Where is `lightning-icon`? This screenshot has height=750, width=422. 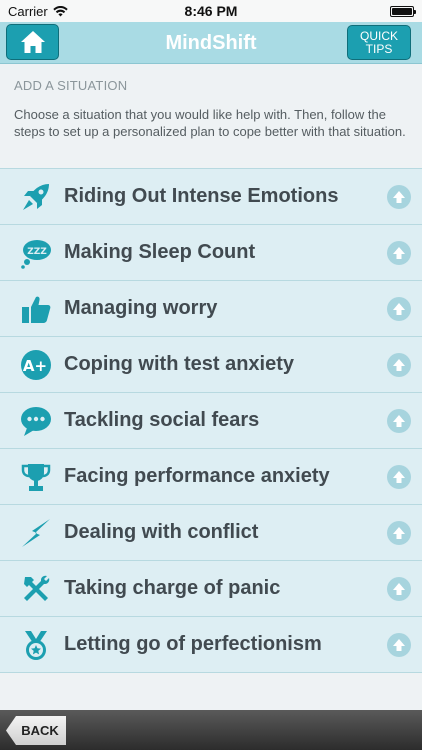 lightning-icon is located at coordinates (36, 533).